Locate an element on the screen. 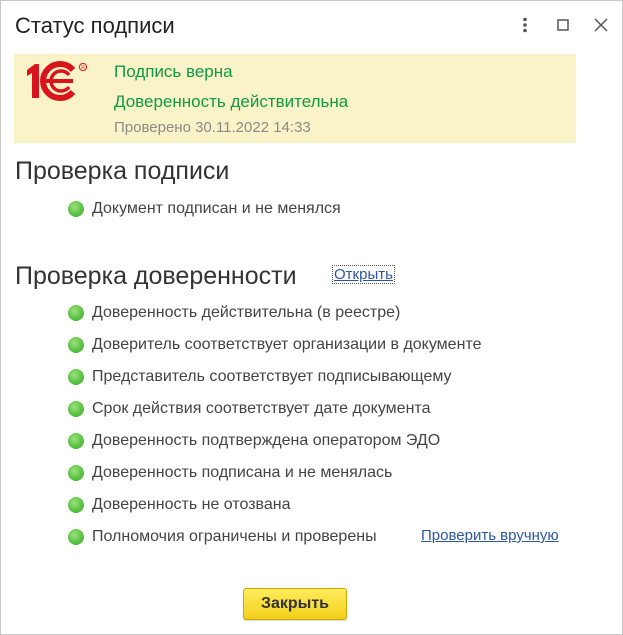 The image size is (623, 635). check-item-label: Доверенность подтверждена оператором ЭДО is located at coordinates (266, 440).